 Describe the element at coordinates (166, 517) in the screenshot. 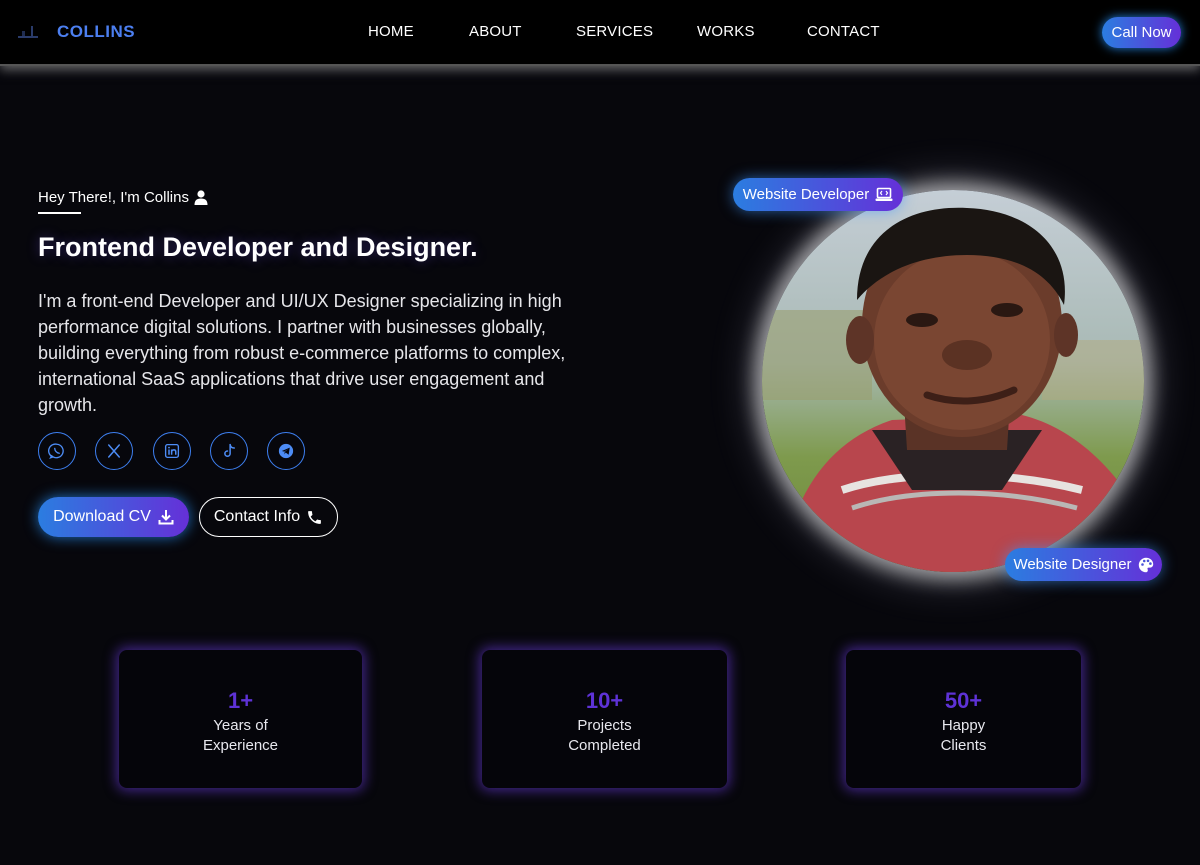

I see `download-icon` at that location.